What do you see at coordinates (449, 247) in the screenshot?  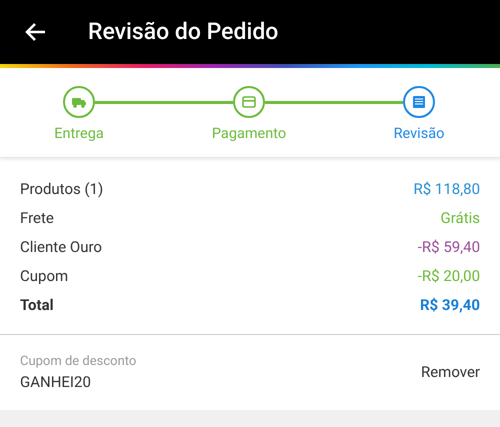 I see `summary-value: -R$ 59,40` at bounding box center [449, 247].